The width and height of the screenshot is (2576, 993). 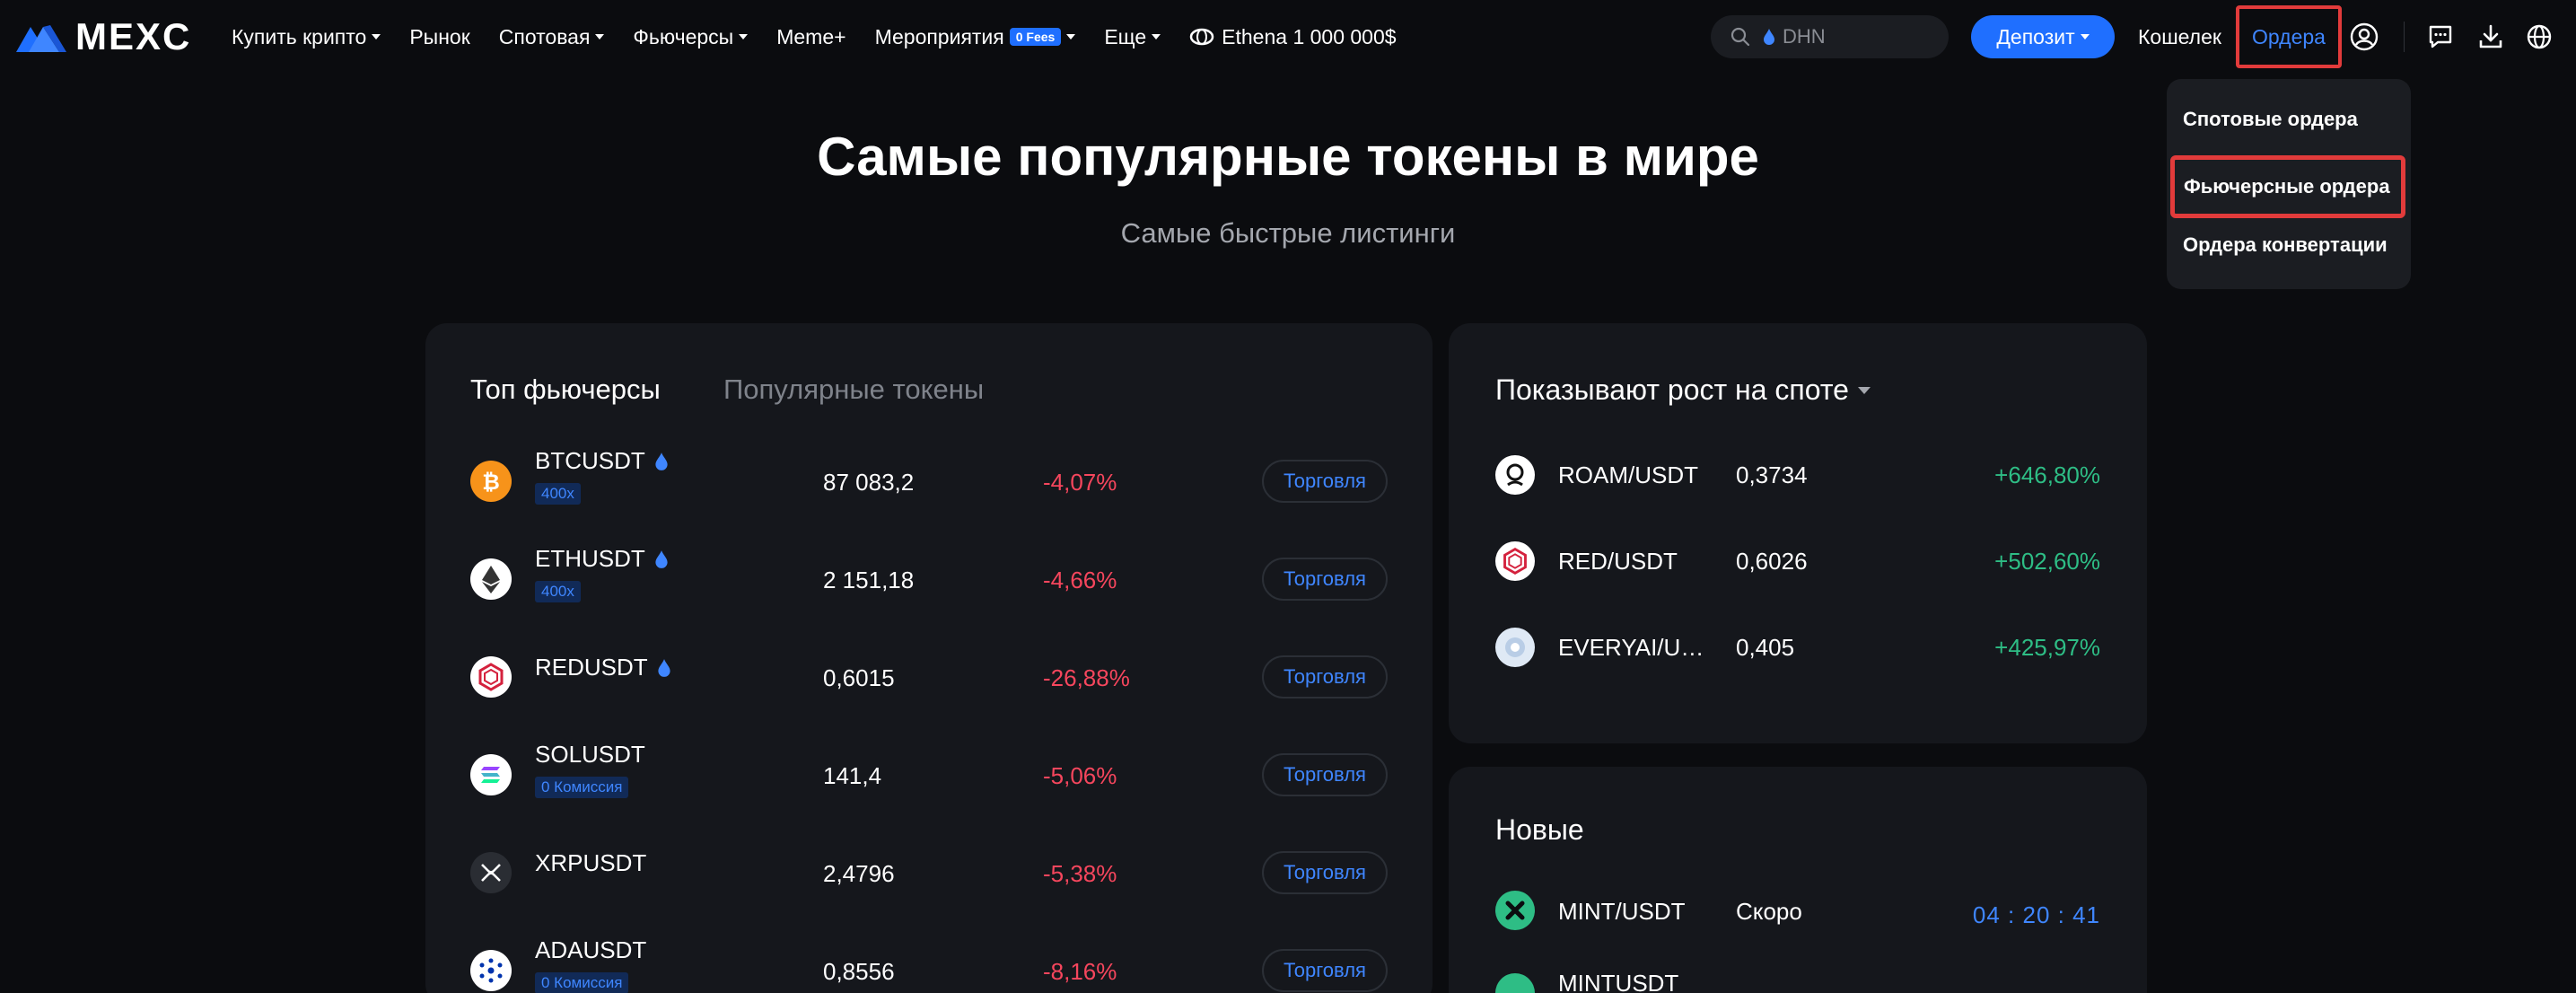 I want to click on leverage-tag: 400x, so click(x=558, y=591).